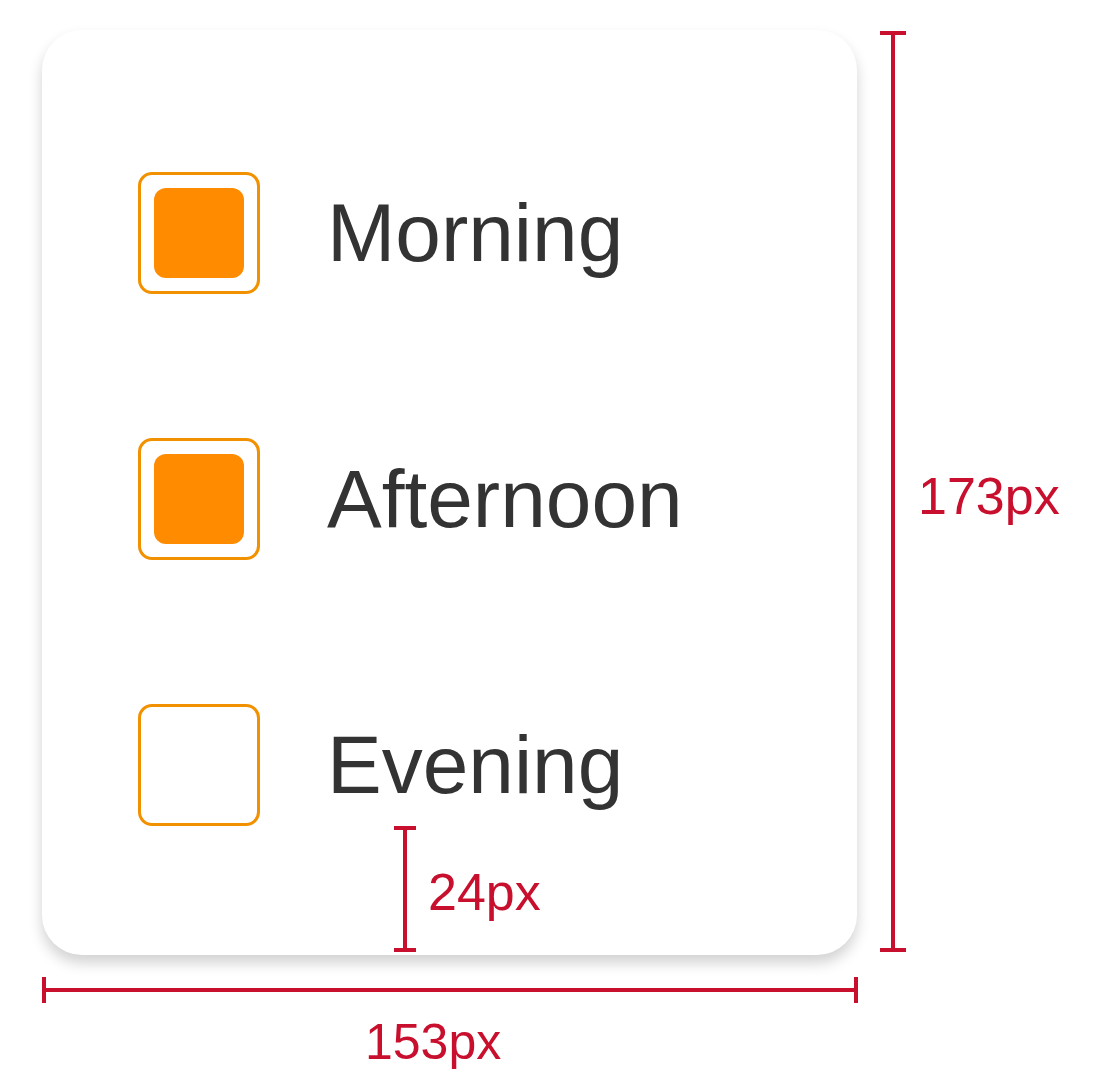  What do you see at coordinates (505, 498) in the screenshot?
I see `option-label: Afternoon` at bounding box center [505, 498].